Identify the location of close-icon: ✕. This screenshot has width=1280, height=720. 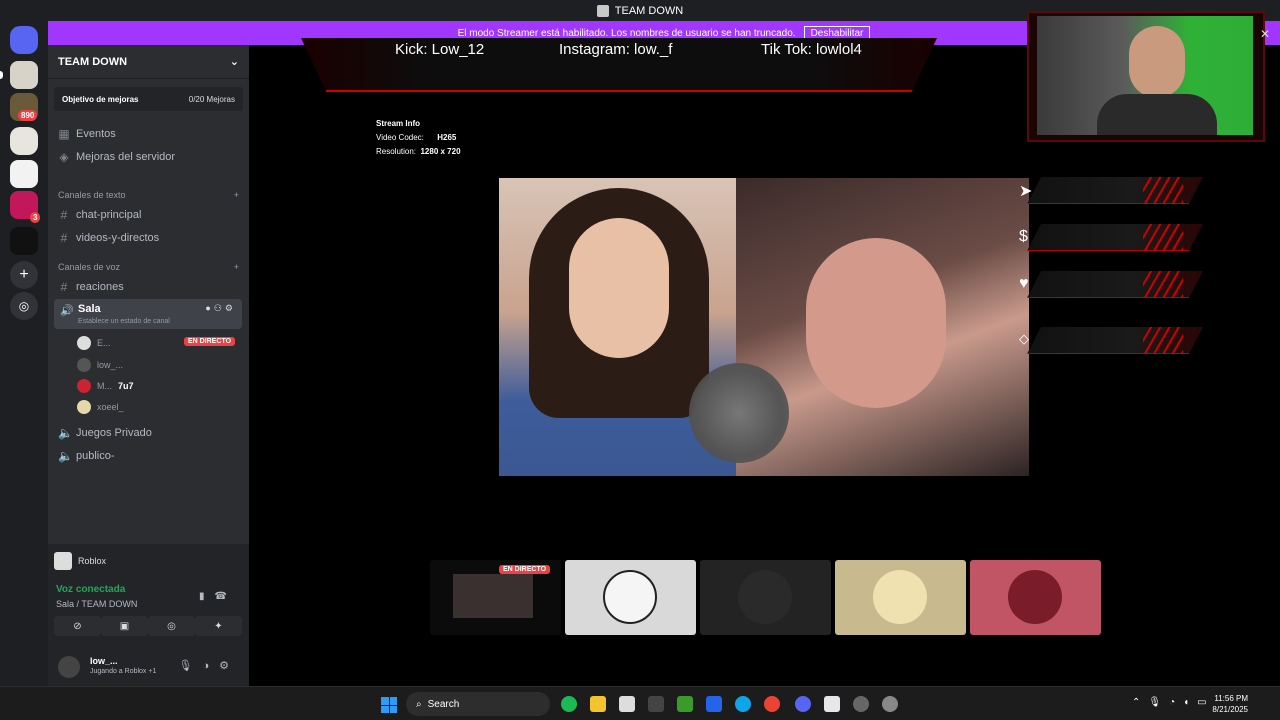
(1265, 34).